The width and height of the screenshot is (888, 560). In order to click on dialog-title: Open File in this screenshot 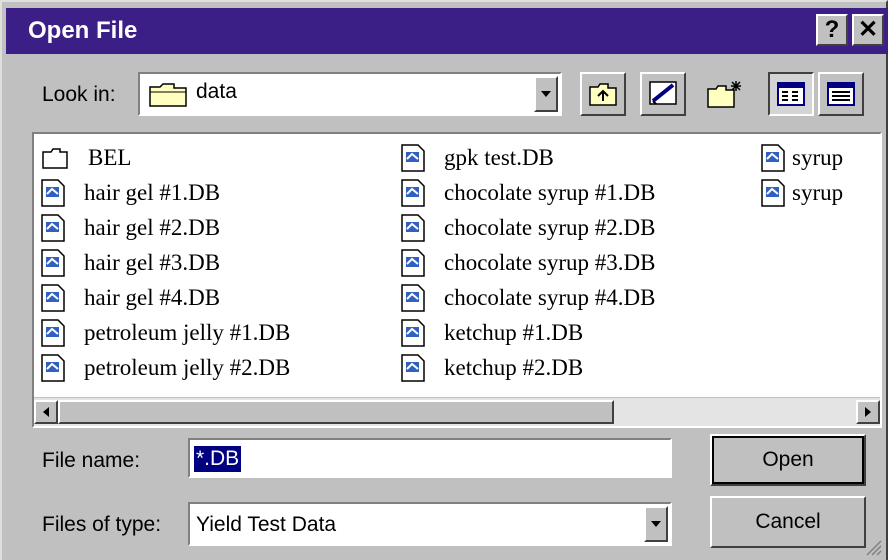, I will do `click(83, 30)`.